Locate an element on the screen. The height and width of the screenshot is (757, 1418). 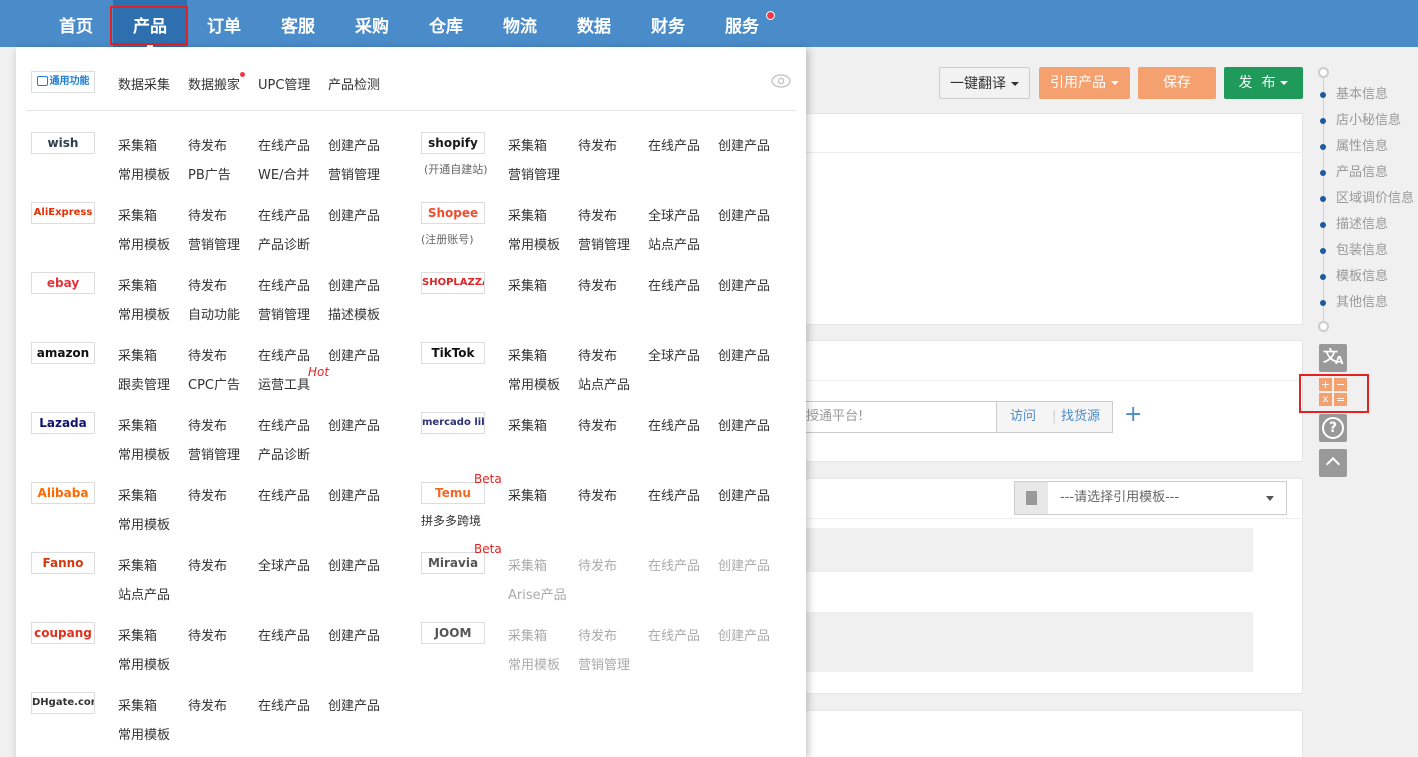
platform-logo: Shopee is located at coordinates (453, 213).